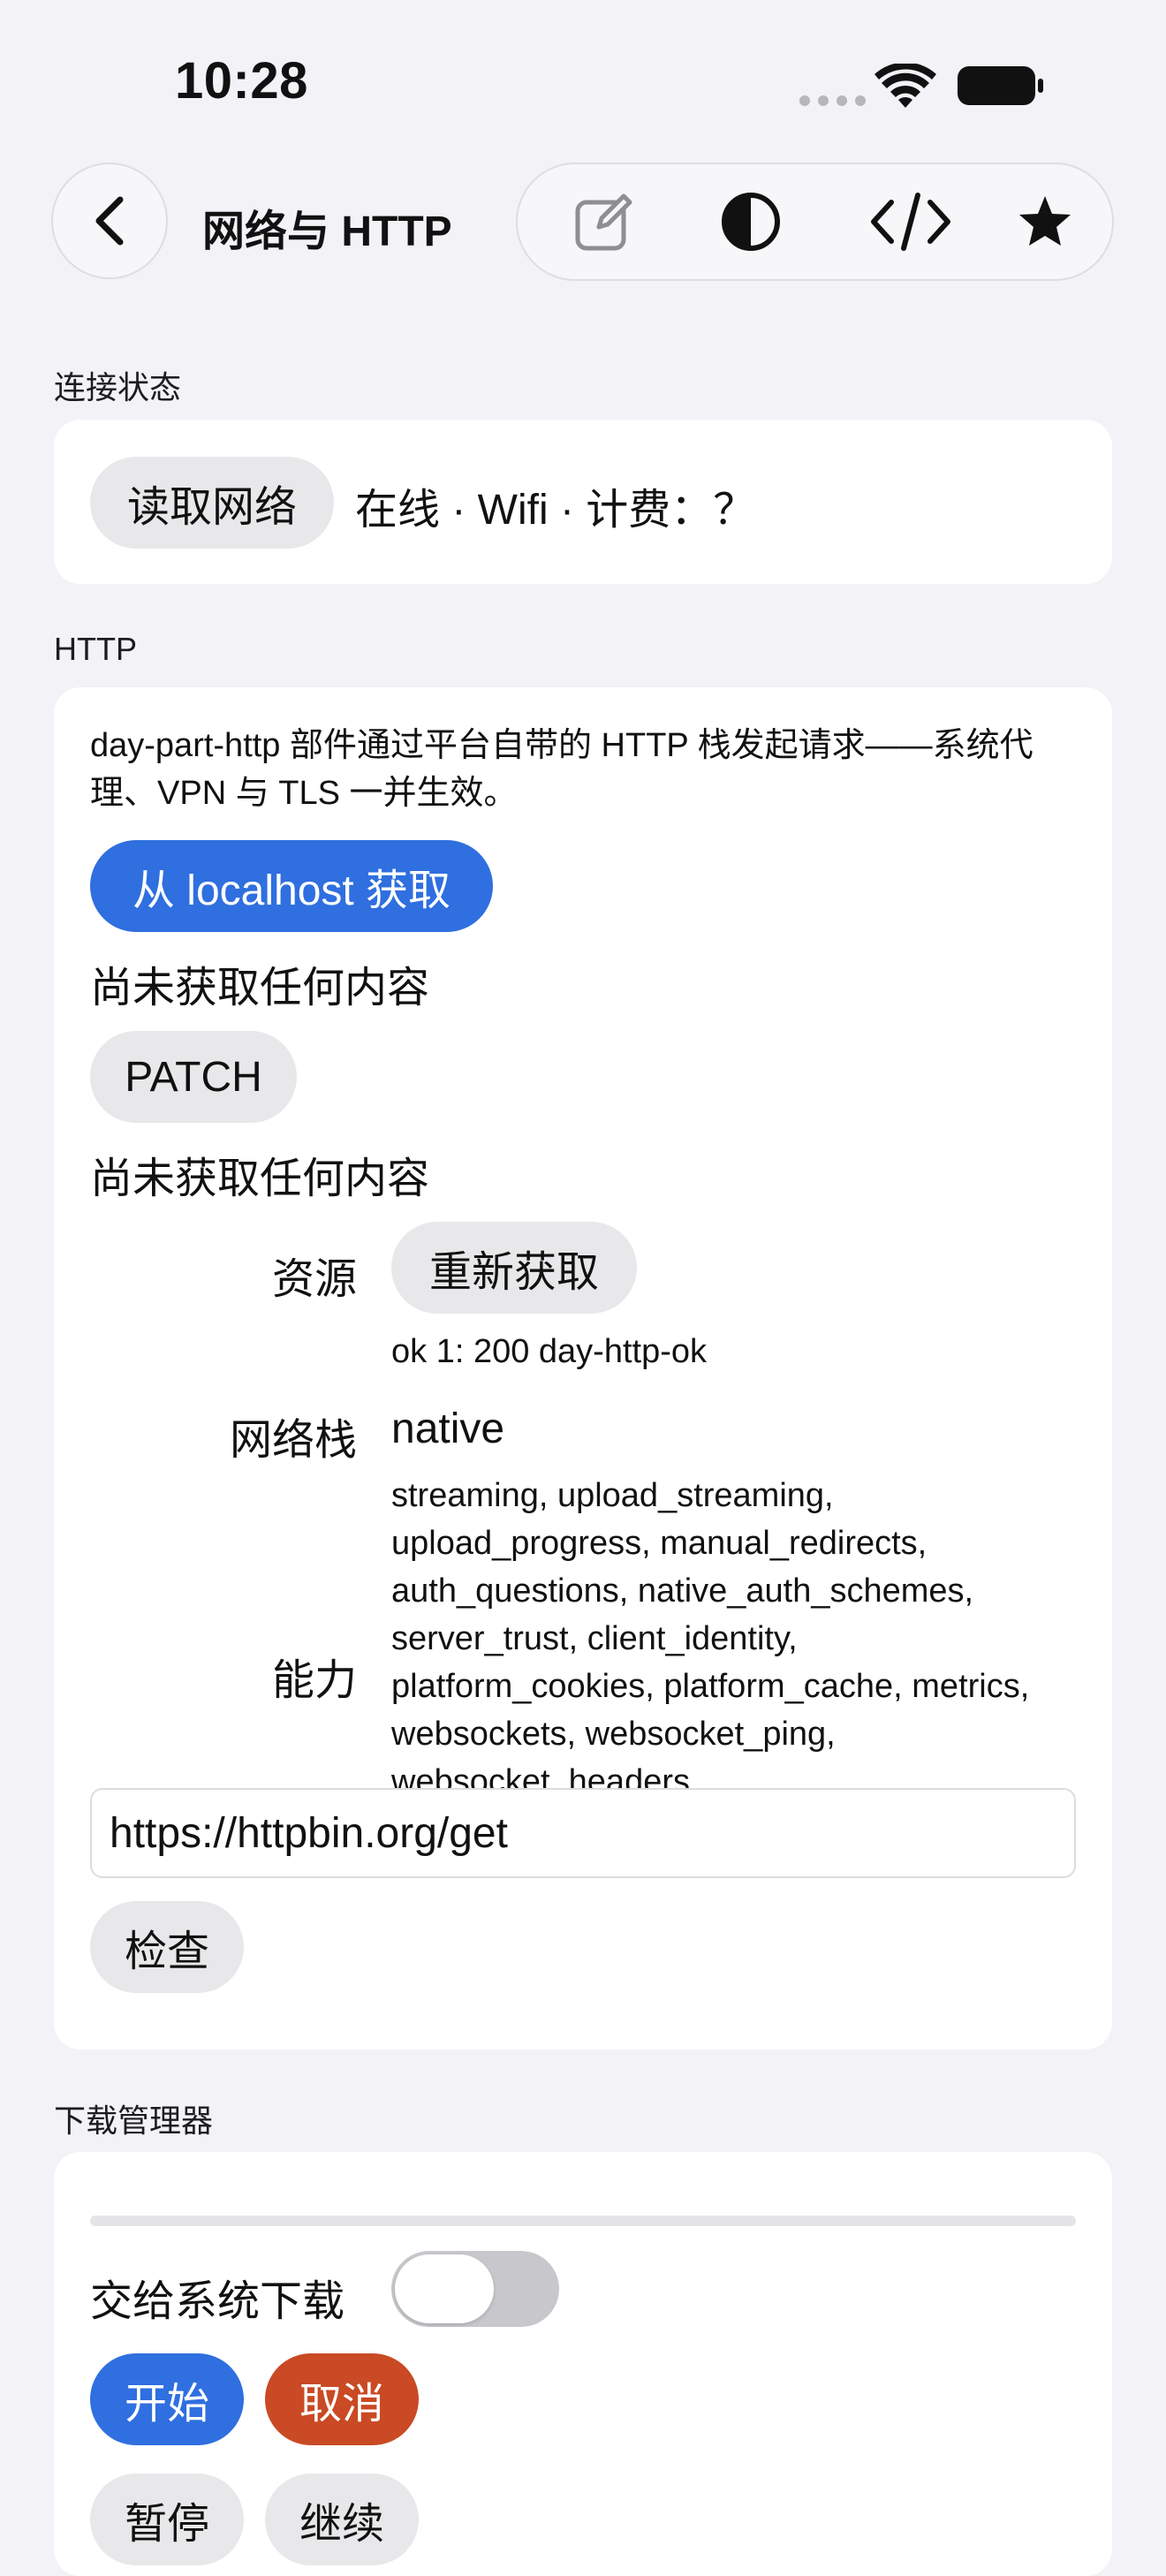  I want to click on patch-button: PATCH, so click(193, 1077).